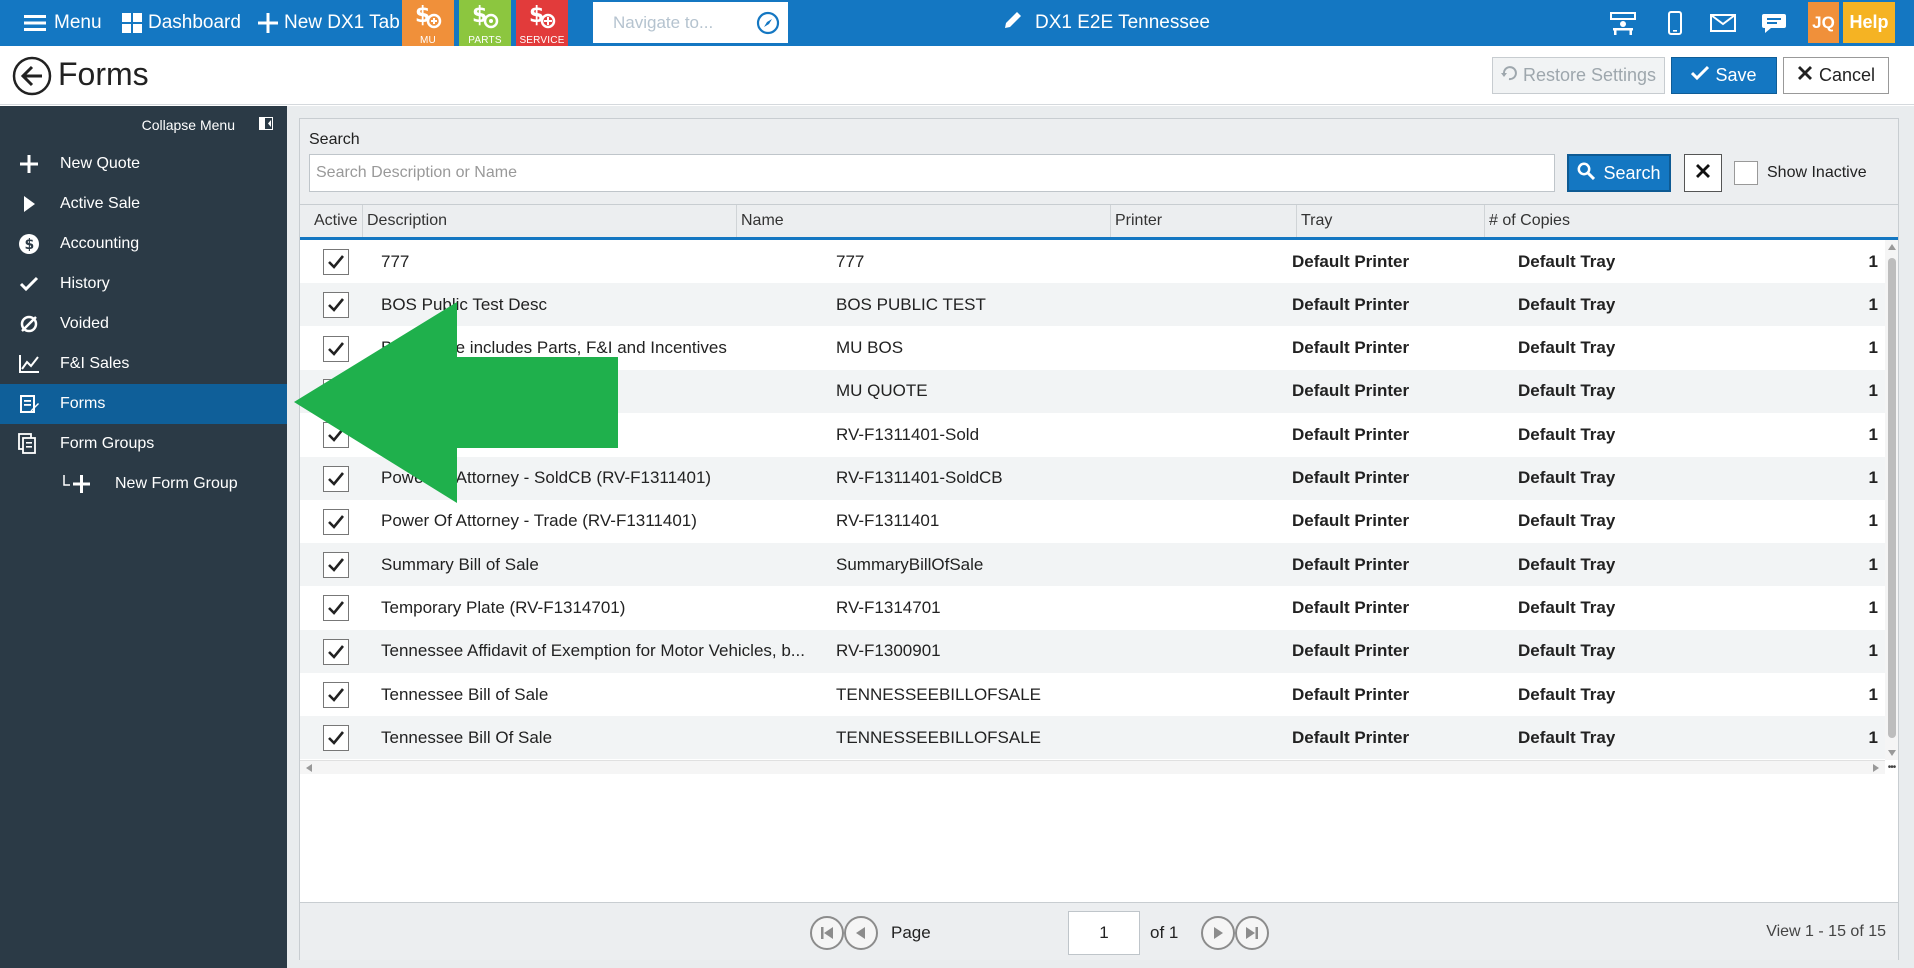  I want to click on name-cell: RV-F1311401-SoldCB, so click(919, 477).